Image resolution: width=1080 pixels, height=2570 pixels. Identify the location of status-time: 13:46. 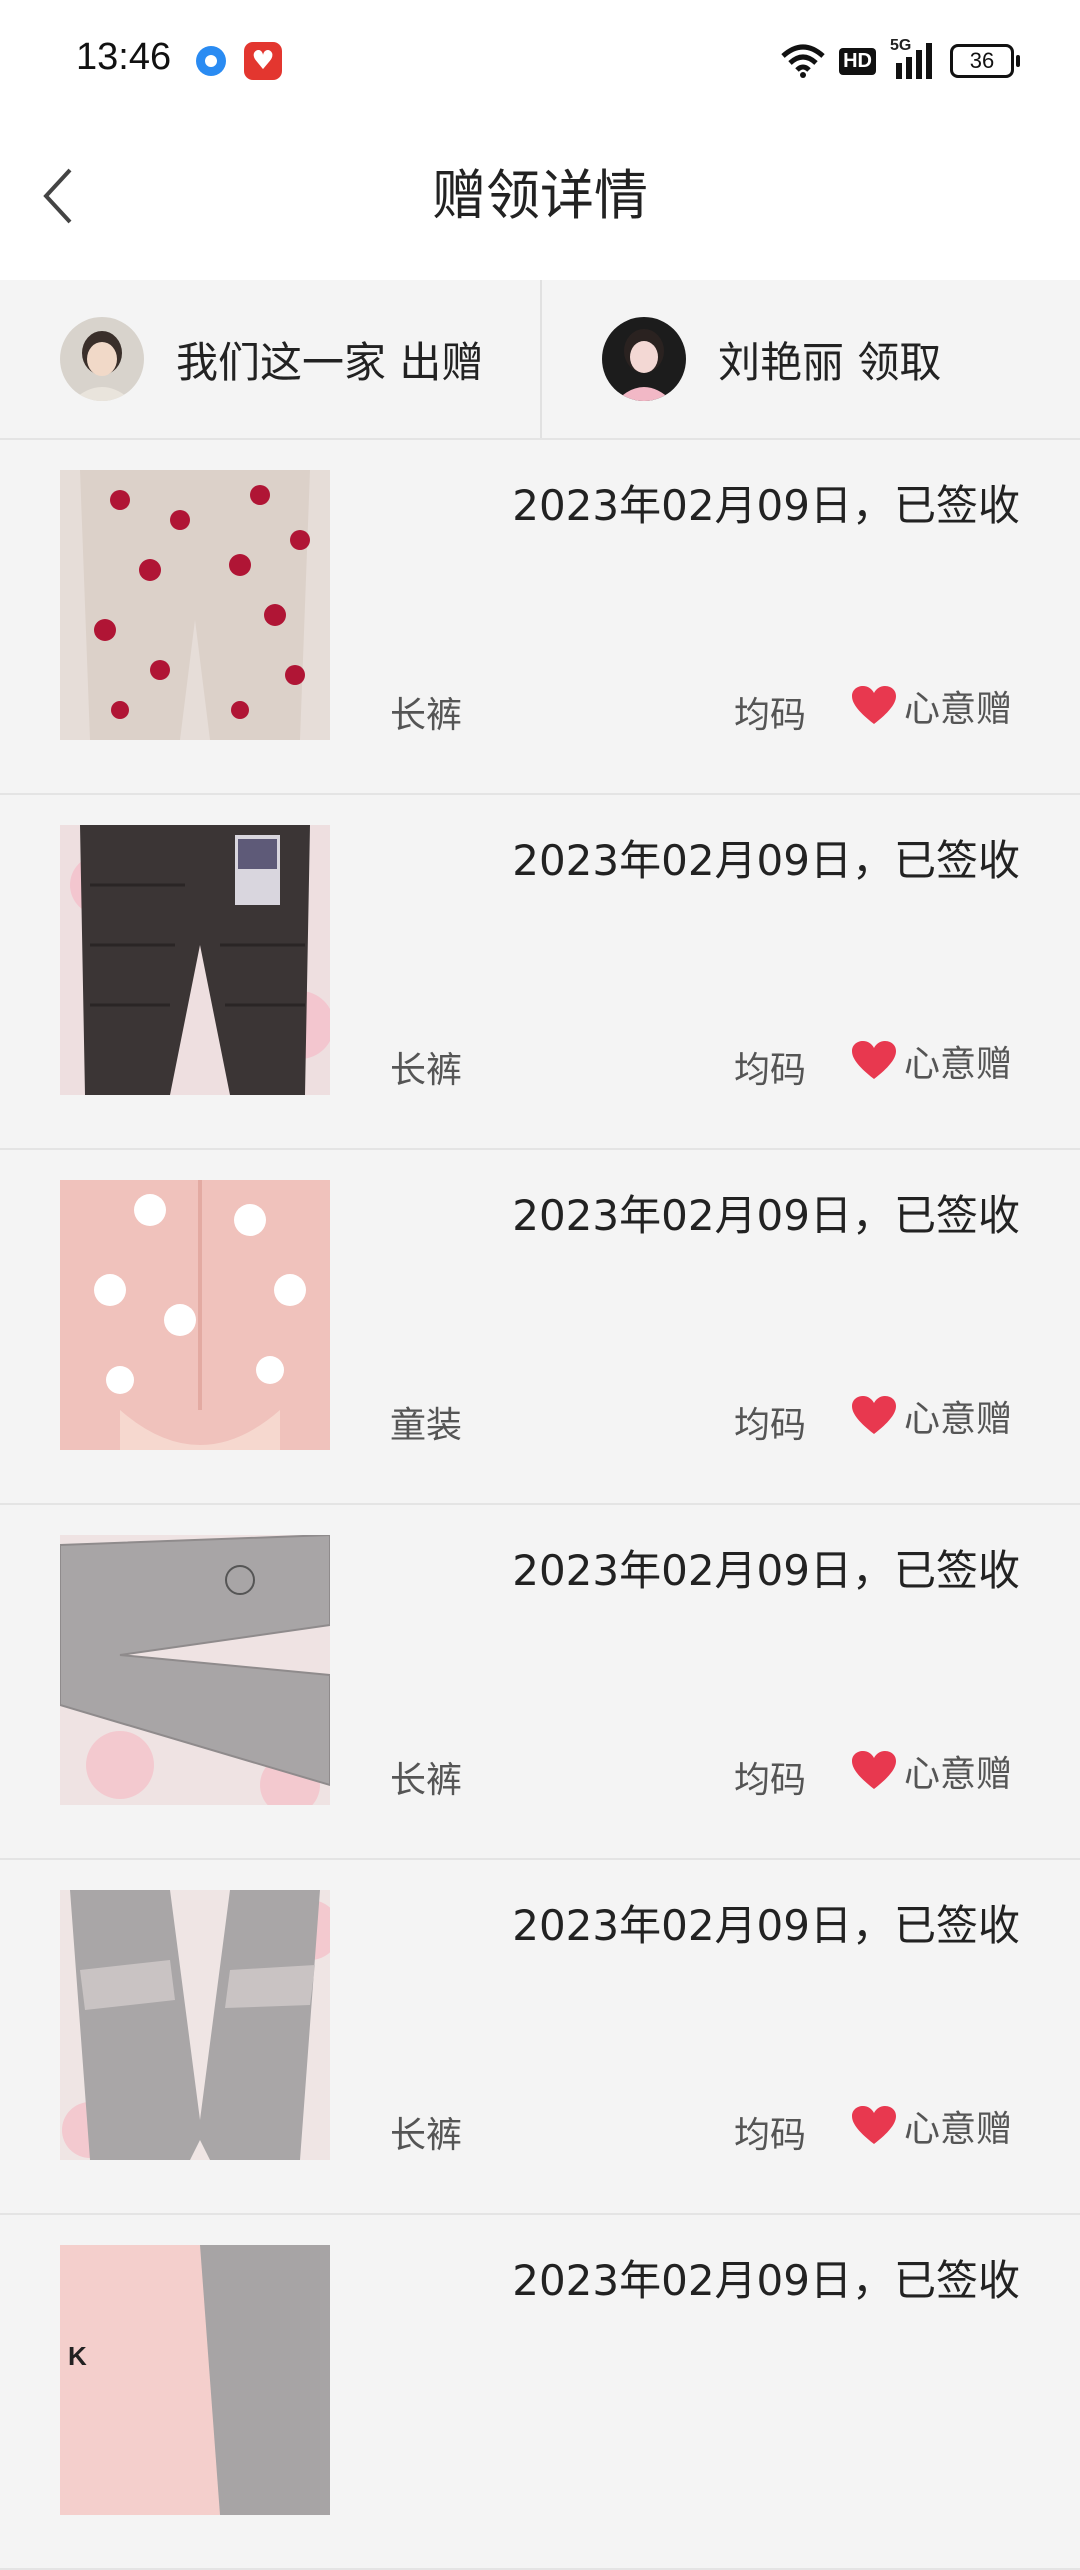
(124, 57).